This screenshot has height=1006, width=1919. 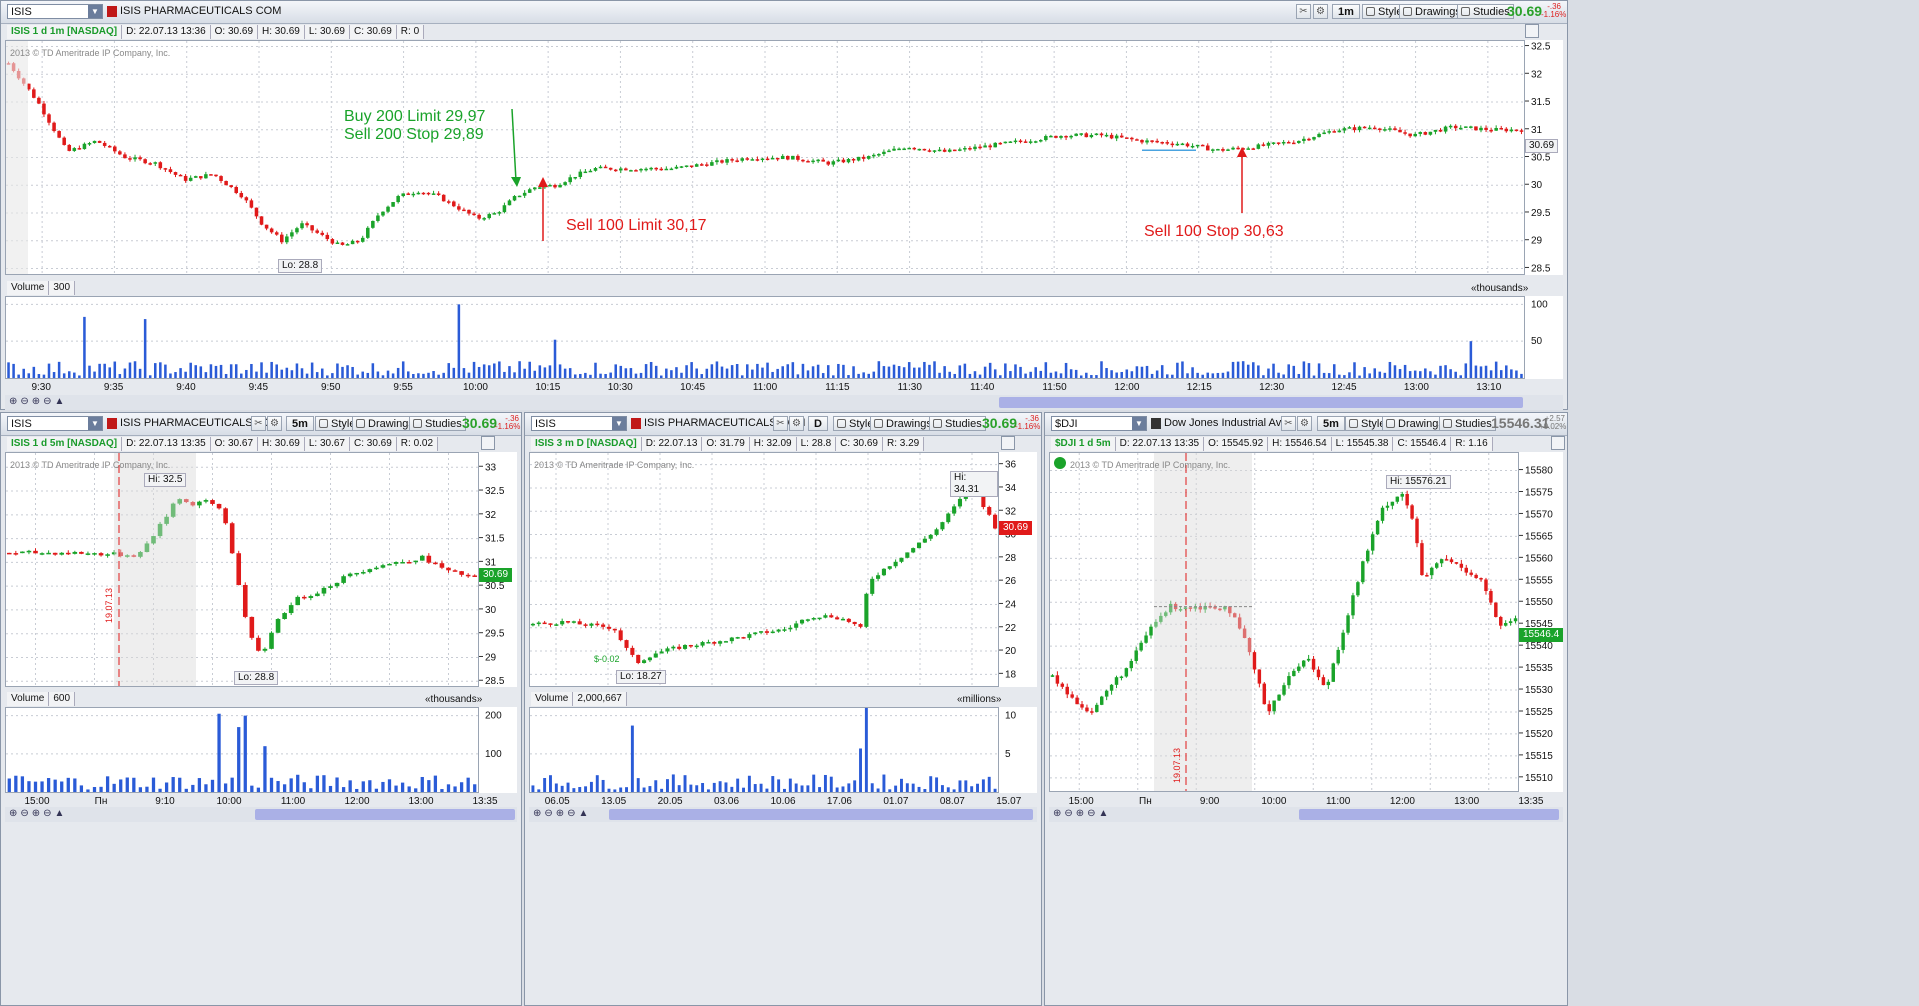 What do you see at coordinates (1415, 423) in the screenshot?
I see `br-drawings-button: Drawings` at bounding box center [1415, 423].